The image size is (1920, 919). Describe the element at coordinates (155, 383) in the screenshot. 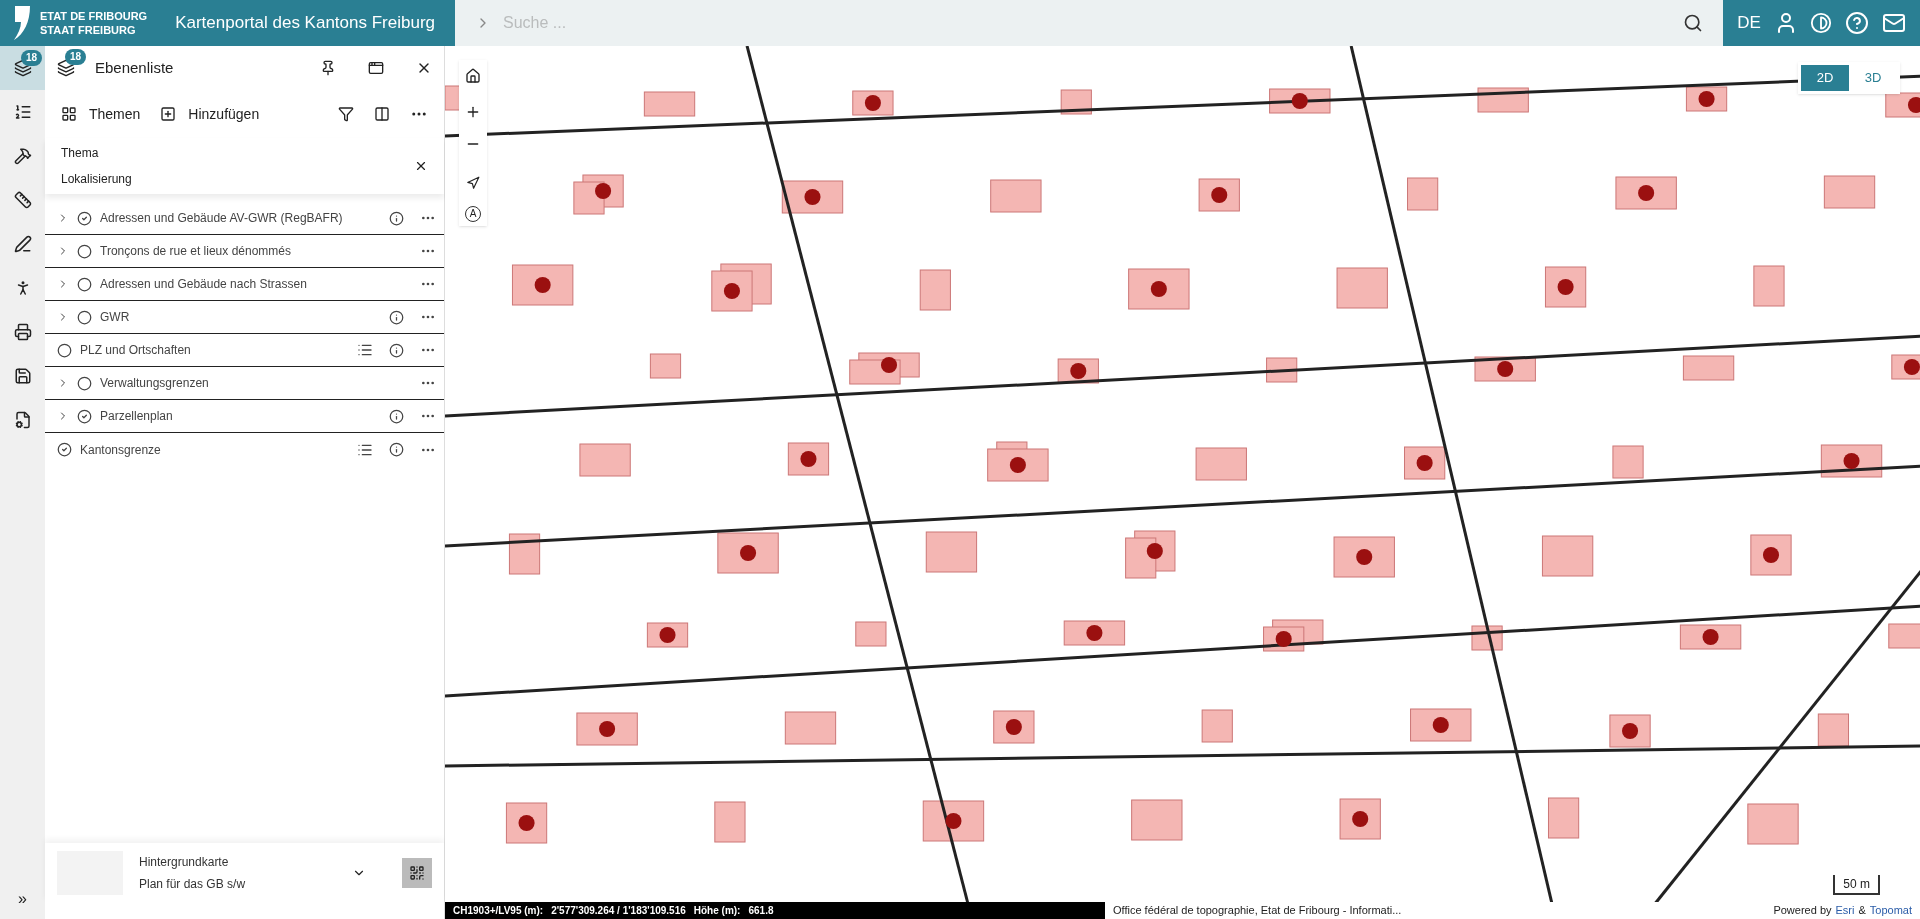

I see `layer-name: Verwaltungsgrenzen` at that location.